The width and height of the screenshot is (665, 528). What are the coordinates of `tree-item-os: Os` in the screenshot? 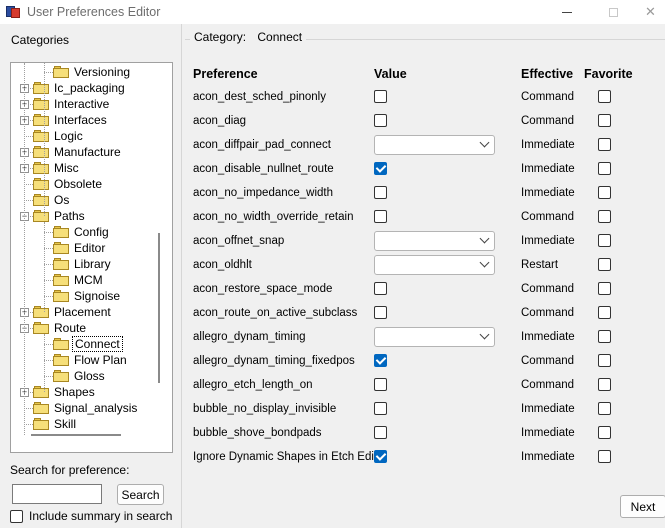 It's located at (52, 200).